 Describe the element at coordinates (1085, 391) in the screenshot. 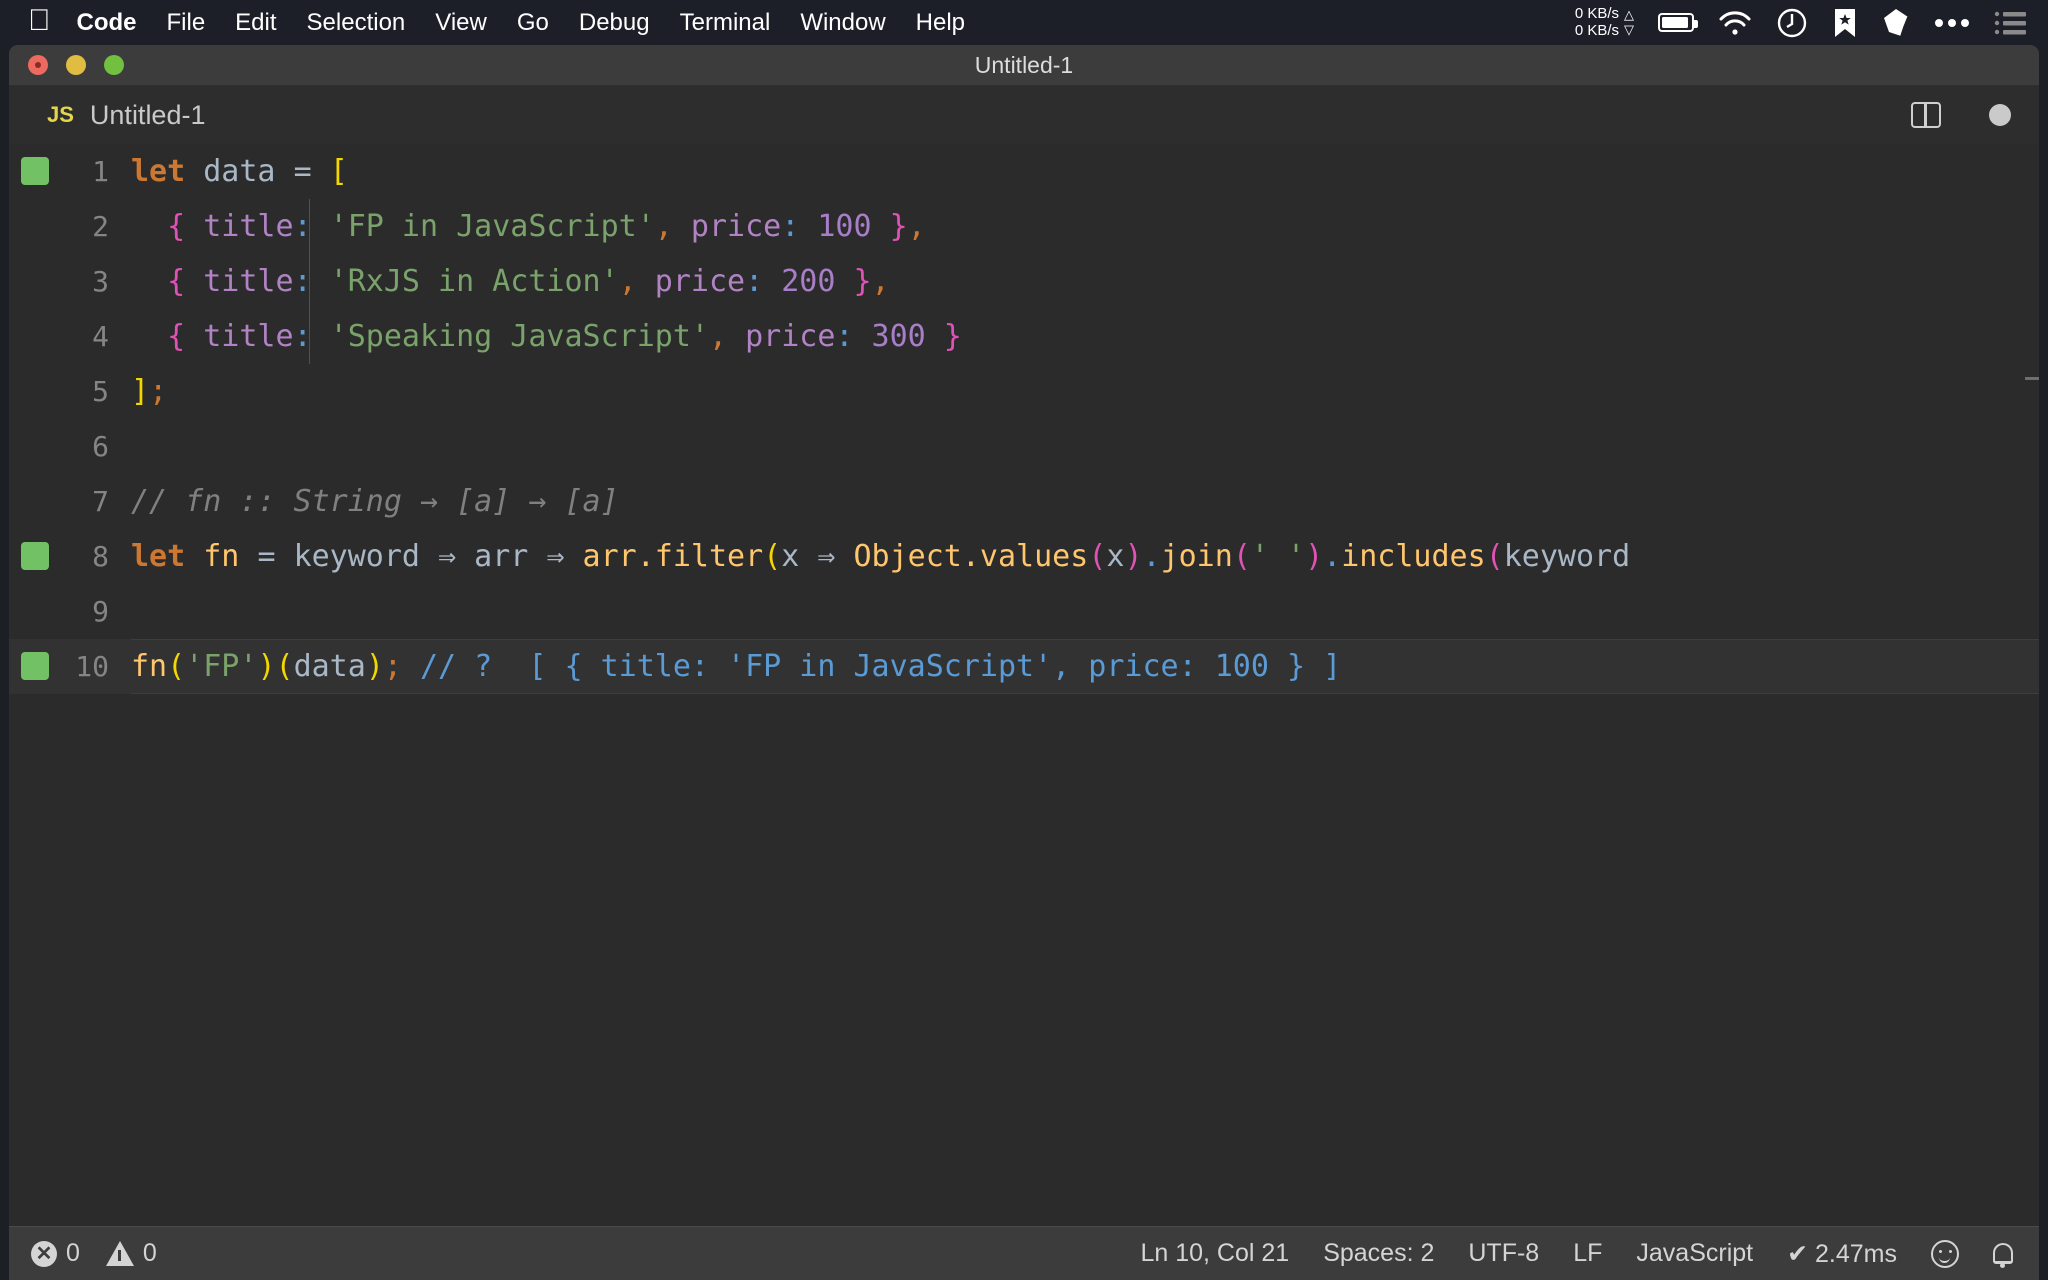

I see `line-content: ];` at that location.